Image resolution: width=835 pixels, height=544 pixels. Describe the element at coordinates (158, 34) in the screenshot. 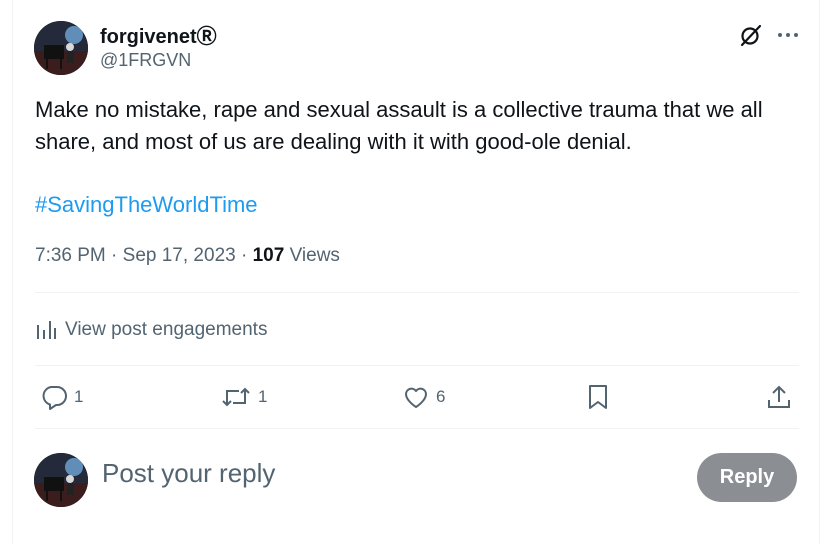

I see `author-display-name: forgivenetⓇ` at that location.